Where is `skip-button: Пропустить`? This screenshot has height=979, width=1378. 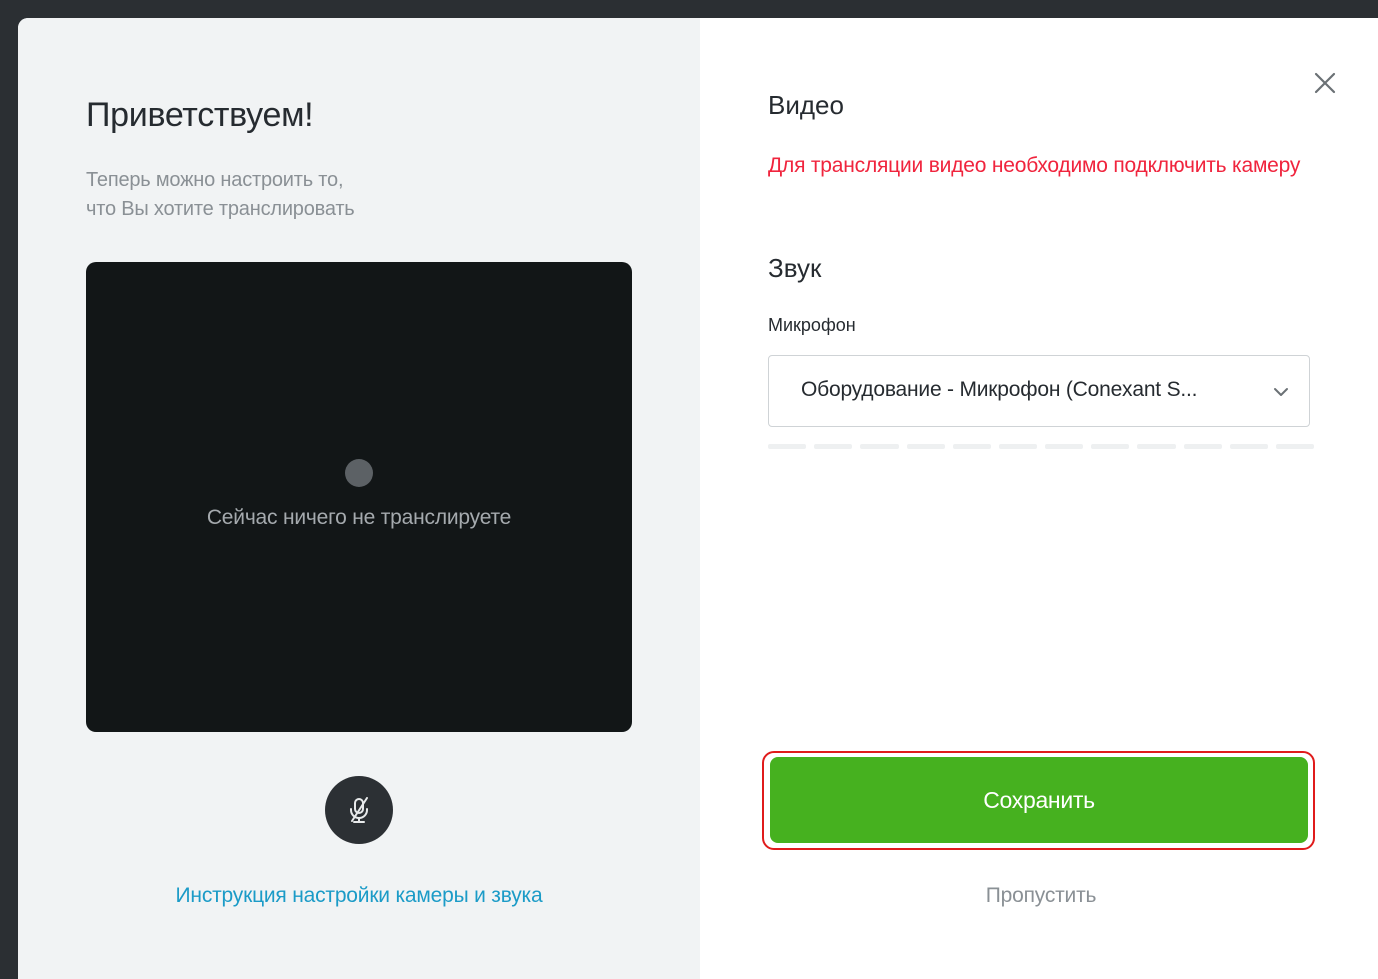 skip-button: Пропустить is located at coordinates (1041, 896).